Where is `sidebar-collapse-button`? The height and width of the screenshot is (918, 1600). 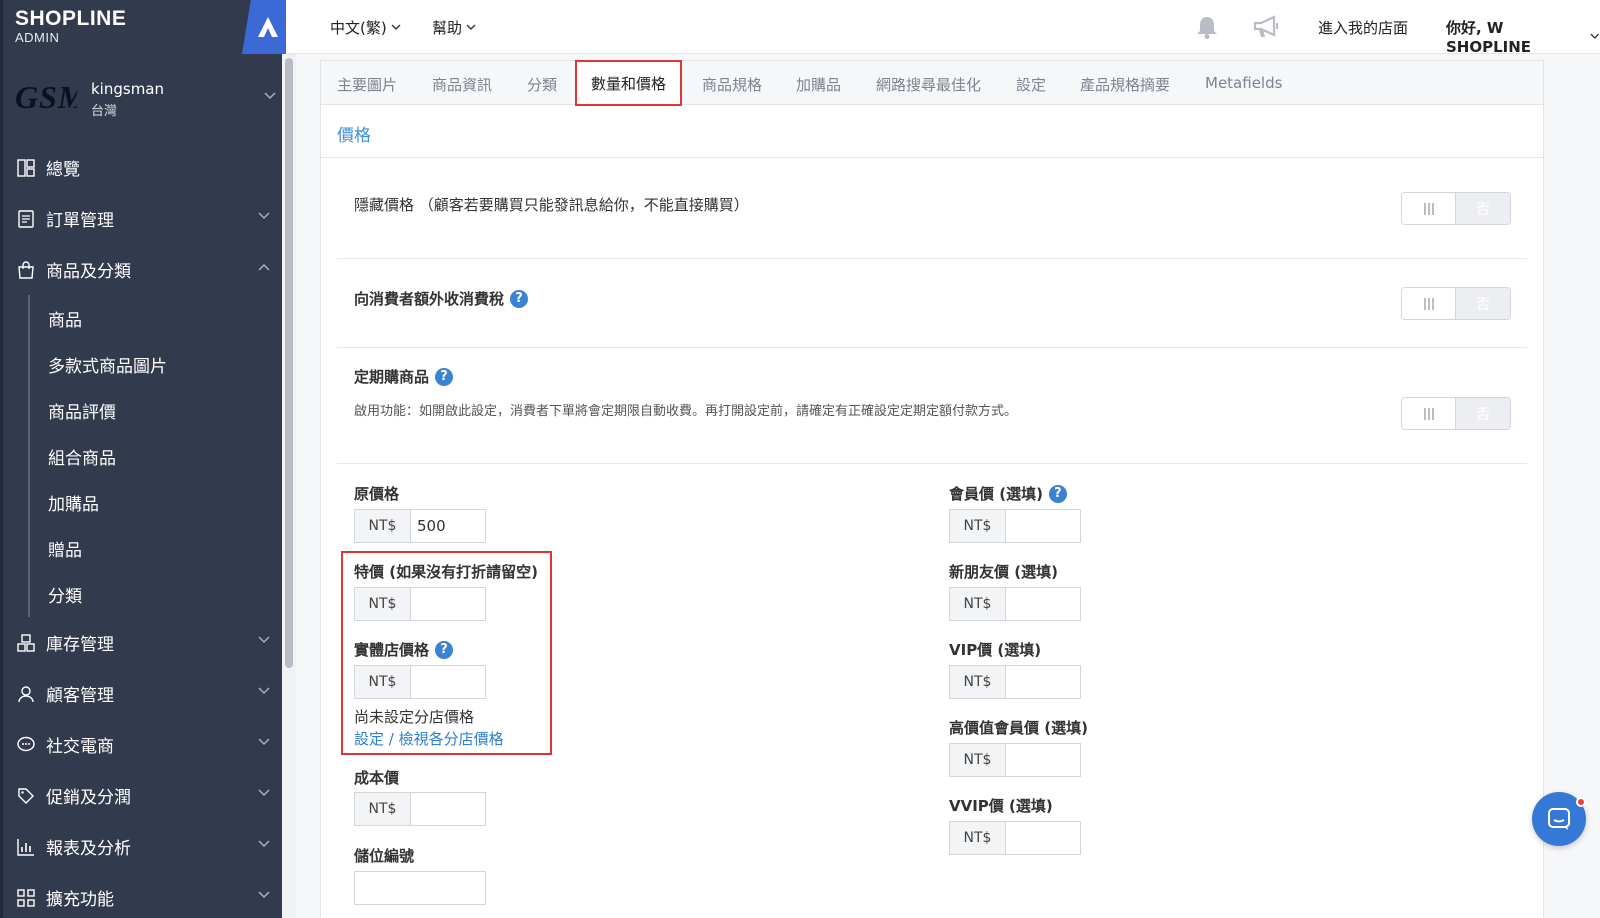 sidebar-collapse-button is located at coordinates (264, 27).